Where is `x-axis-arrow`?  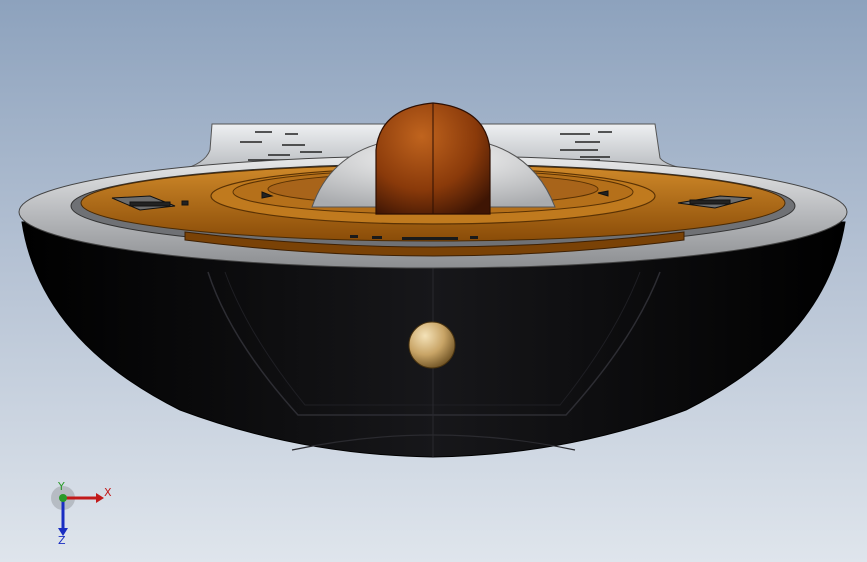 x-axis-arrow is located at coordinates (100, 498).